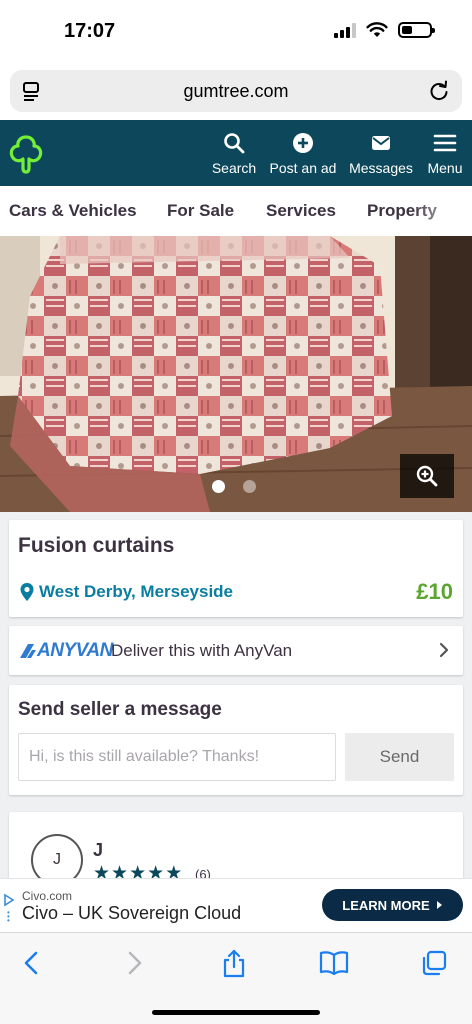 The height and width of the screenshot is (1024, 472). I want to click on ad-choices-icon, so click(9, 900).